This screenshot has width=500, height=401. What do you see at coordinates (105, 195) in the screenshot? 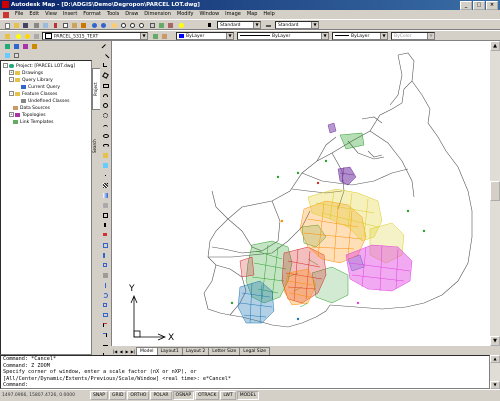
I see `gradient-icon` at bounding box center [105, 195].